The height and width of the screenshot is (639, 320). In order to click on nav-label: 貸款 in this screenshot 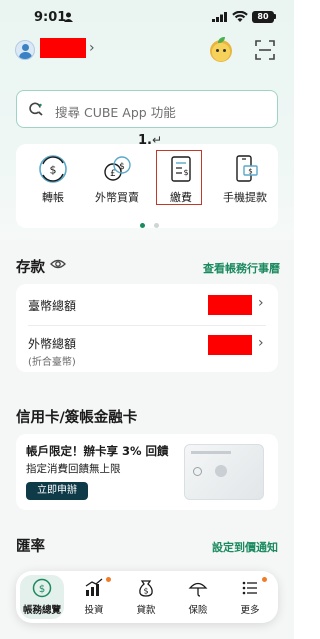, I will do `click(146, 610)`.